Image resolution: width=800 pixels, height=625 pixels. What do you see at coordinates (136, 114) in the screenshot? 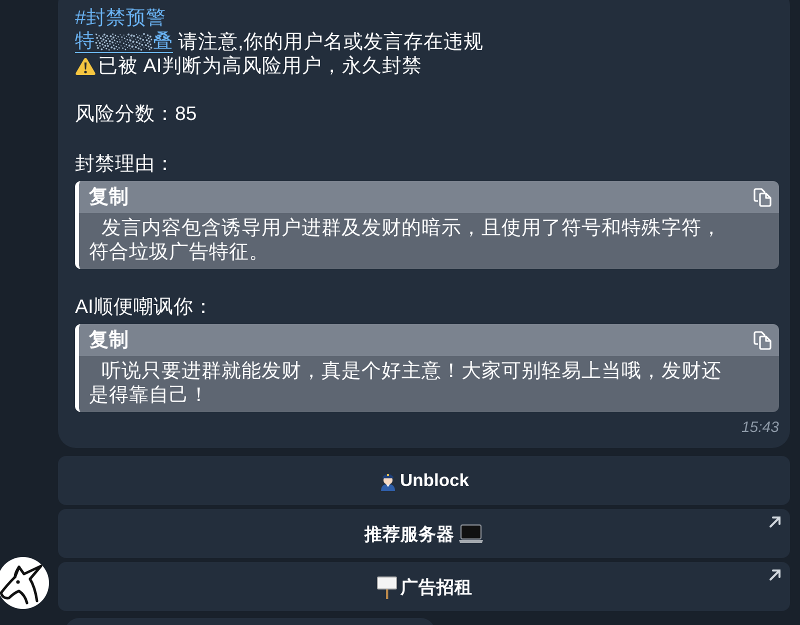
I see `risk-score-text: 风险分数：85` at bounding box center [136, 114].